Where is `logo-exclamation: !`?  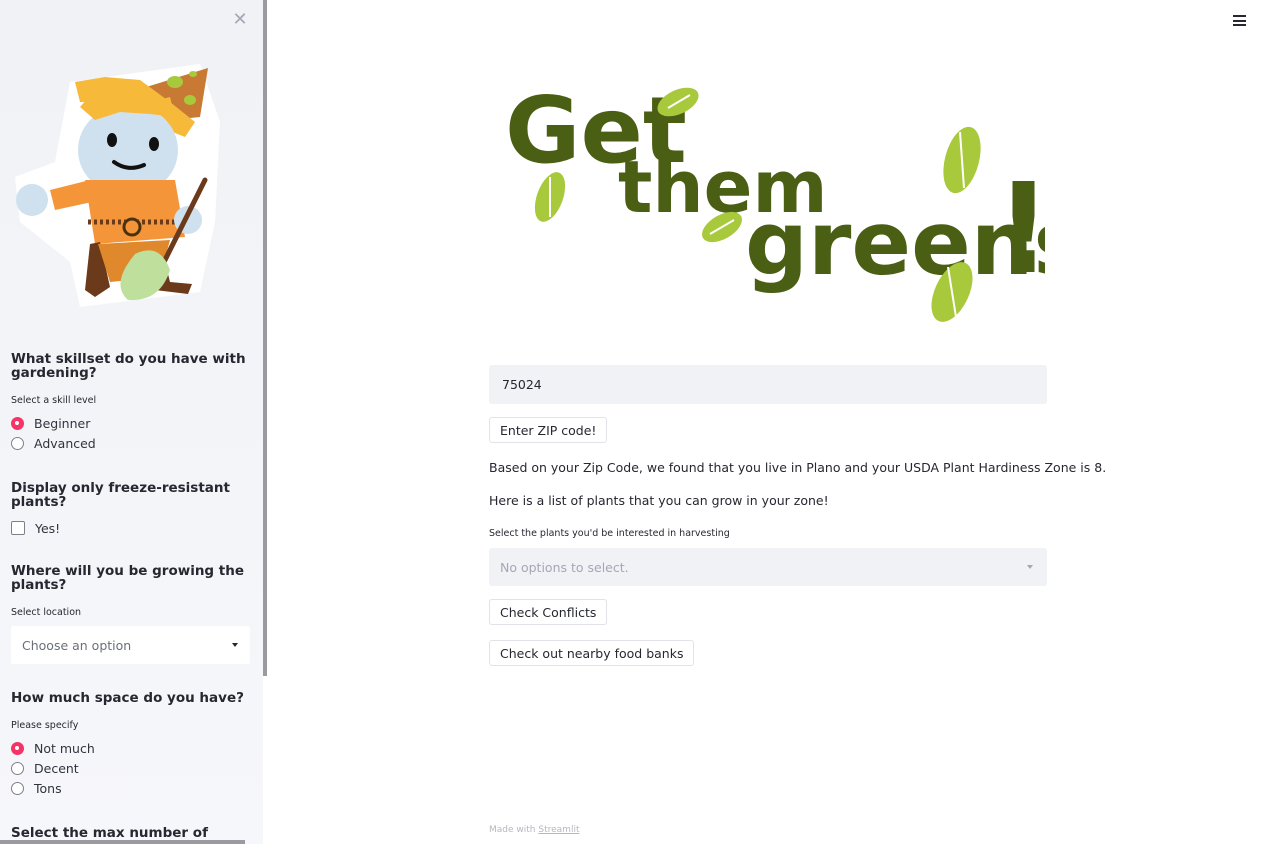
logo-exclamation: ! is located at coordinates (1020, 229).